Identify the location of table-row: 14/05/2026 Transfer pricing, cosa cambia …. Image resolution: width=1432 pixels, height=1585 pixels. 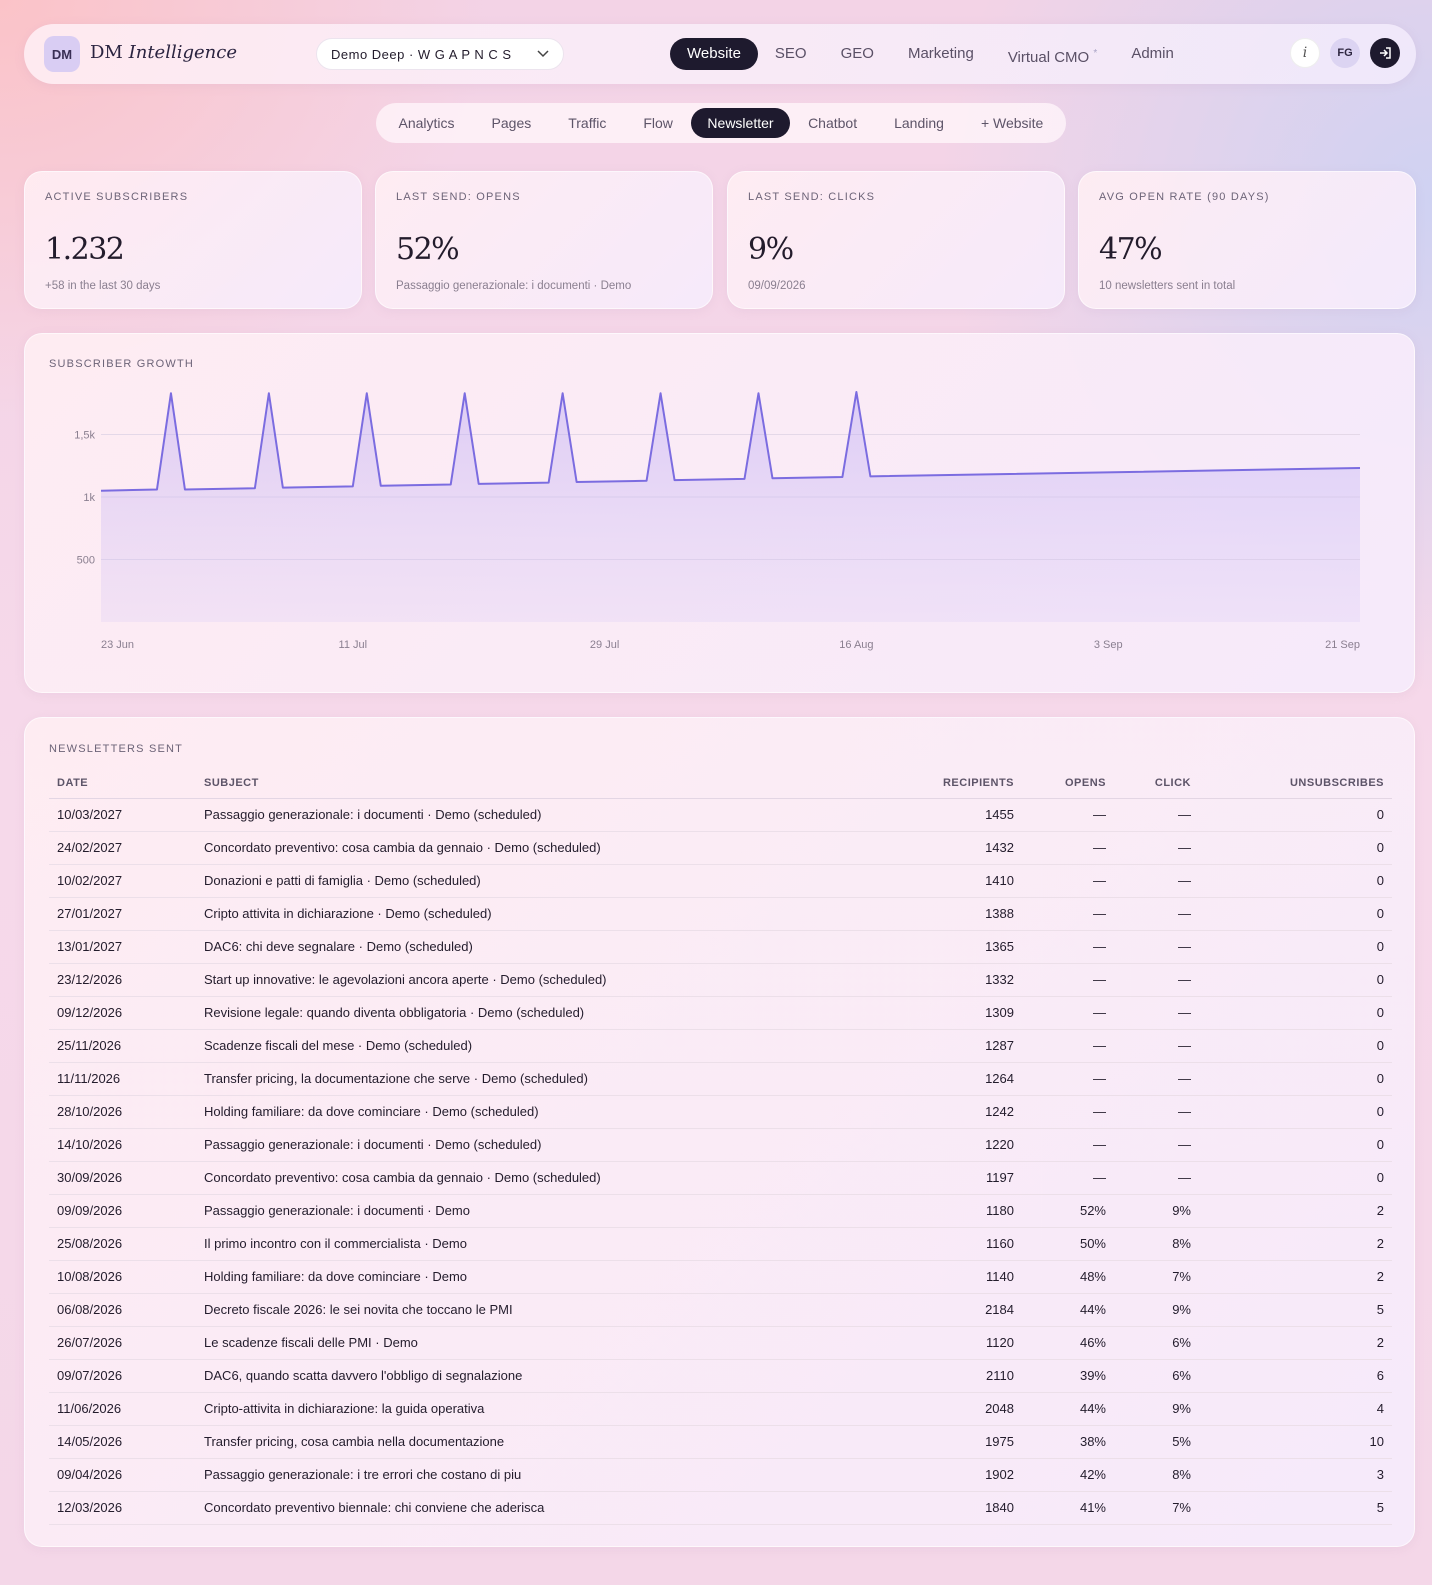
(720, 1442).